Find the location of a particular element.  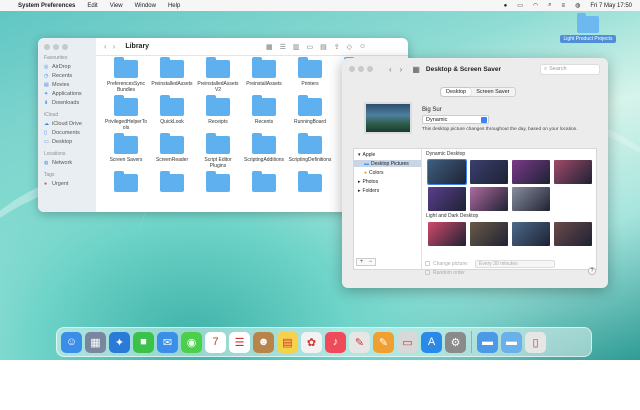

tree-item-apple: ▾ Apple is located at coordinates (389, 154).